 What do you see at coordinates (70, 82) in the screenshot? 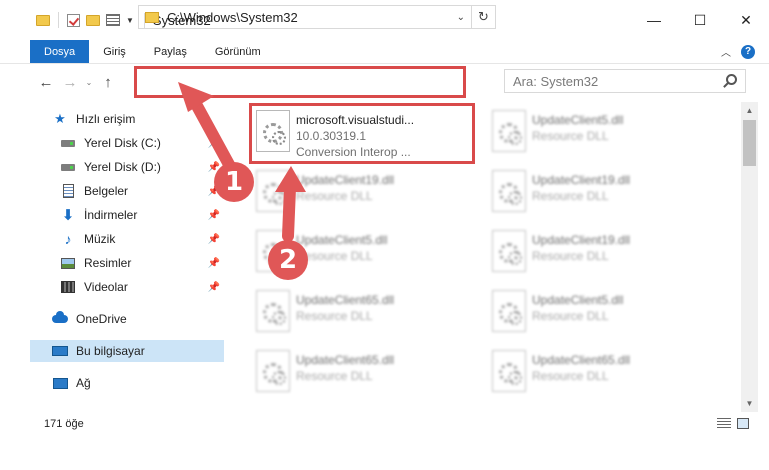
I see `forward-button: →` at bounding box center [70, 82].